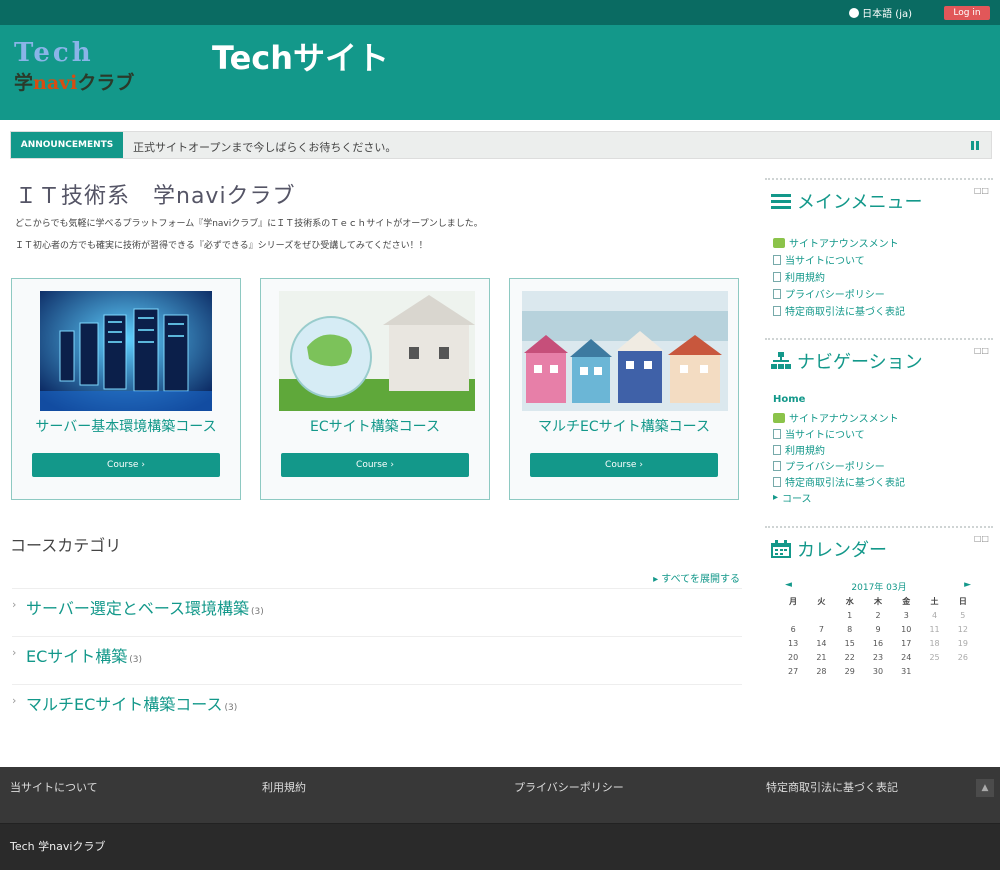  I want to click on nav-link-terms: 利用規約, so click(799, 449).